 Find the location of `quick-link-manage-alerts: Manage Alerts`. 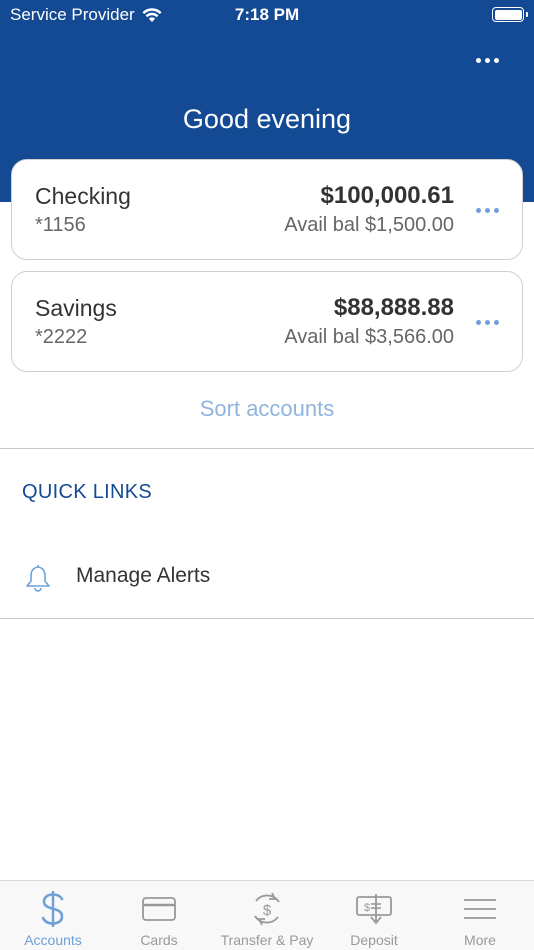

quick-link-manage-alerts: Manage Alerts is located at coordinates (267, 577).